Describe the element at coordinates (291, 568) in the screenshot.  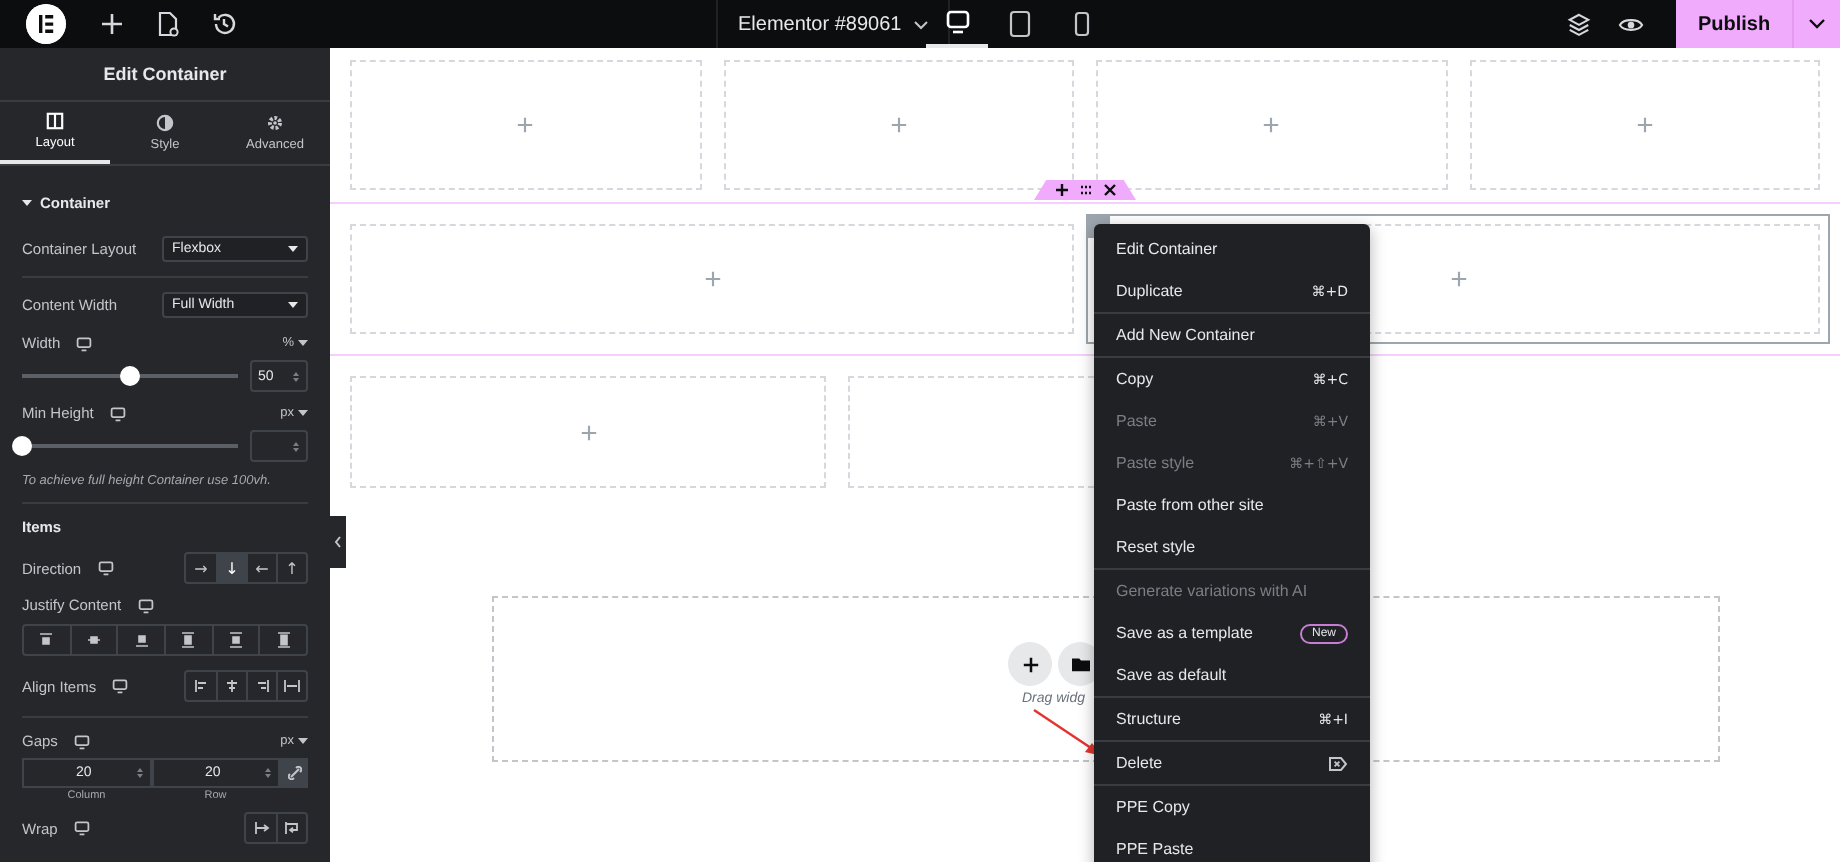
I see `direction-option: ↑` at that location.